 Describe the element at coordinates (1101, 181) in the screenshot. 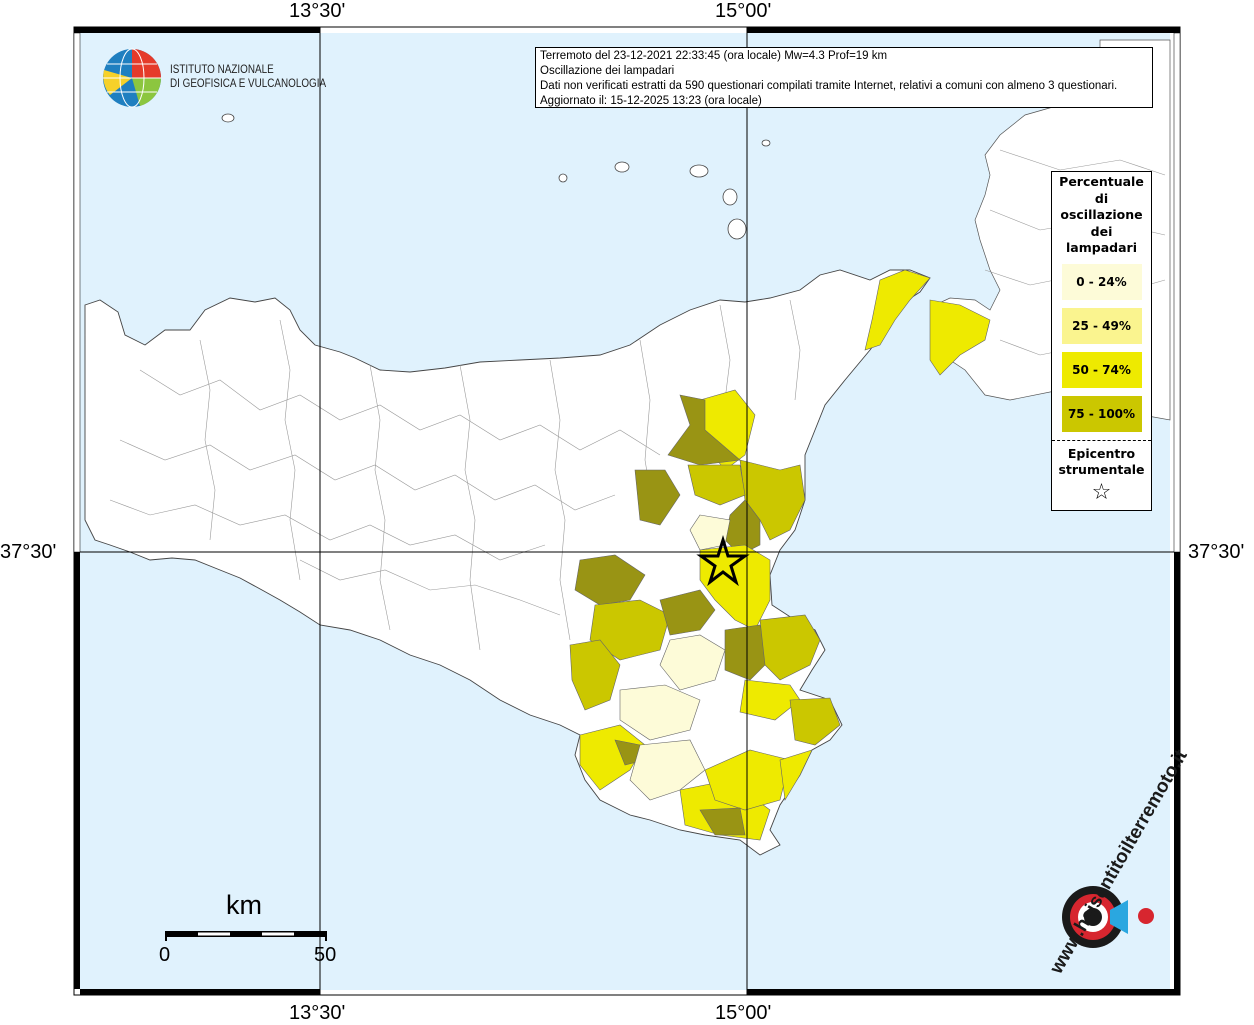

I see `legend-title-line: Percentuale` at that location.